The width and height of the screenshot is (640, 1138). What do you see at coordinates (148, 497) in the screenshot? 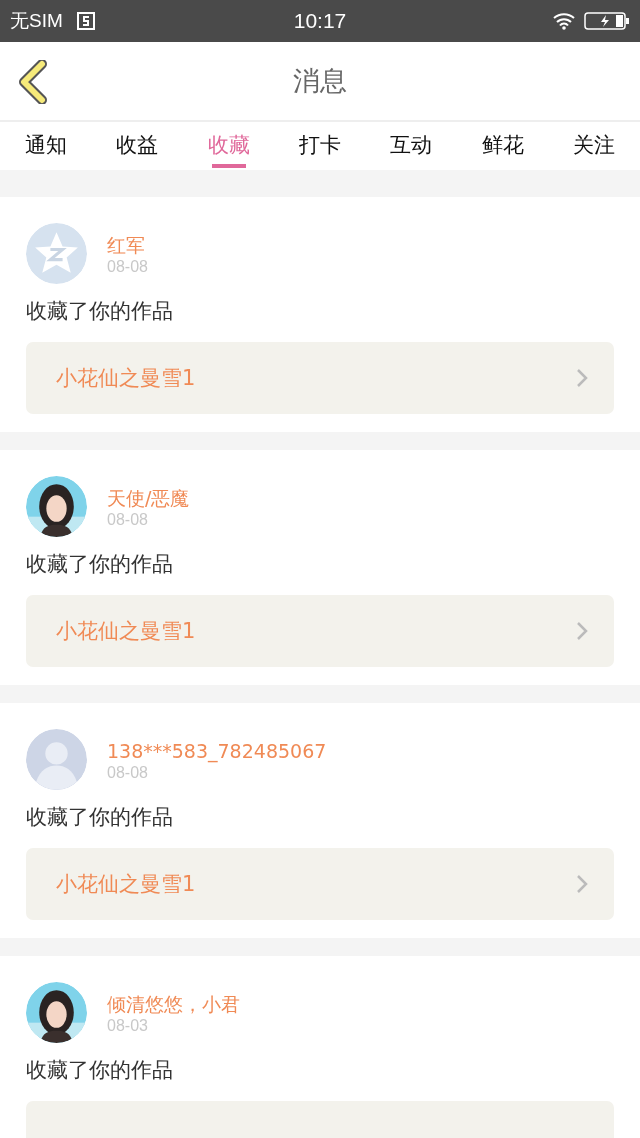
I see `user-name: 天使/恶魔` at bounding box center [148, 497].